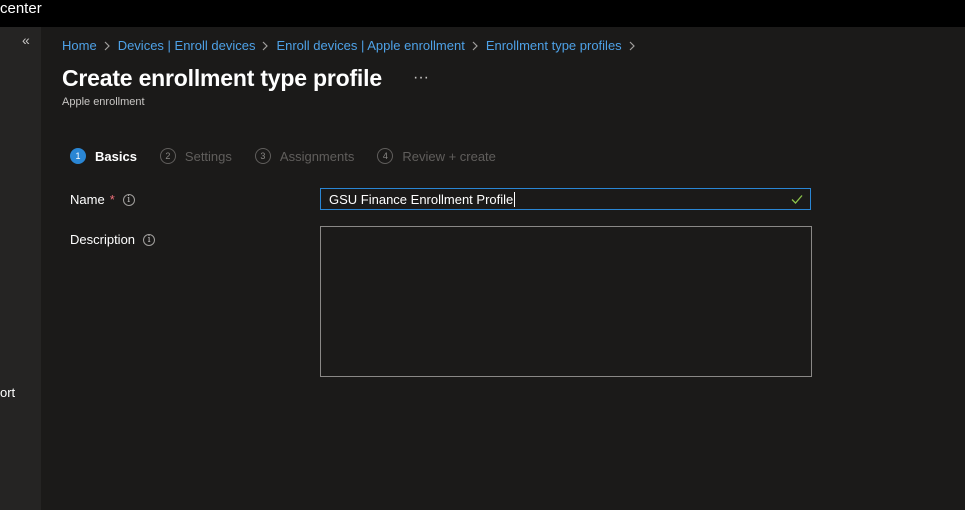 The image size is (965, 510). Describe the element at coordinates (87, 199) in the screenshot. I see `name-label-text: Name` at that location.